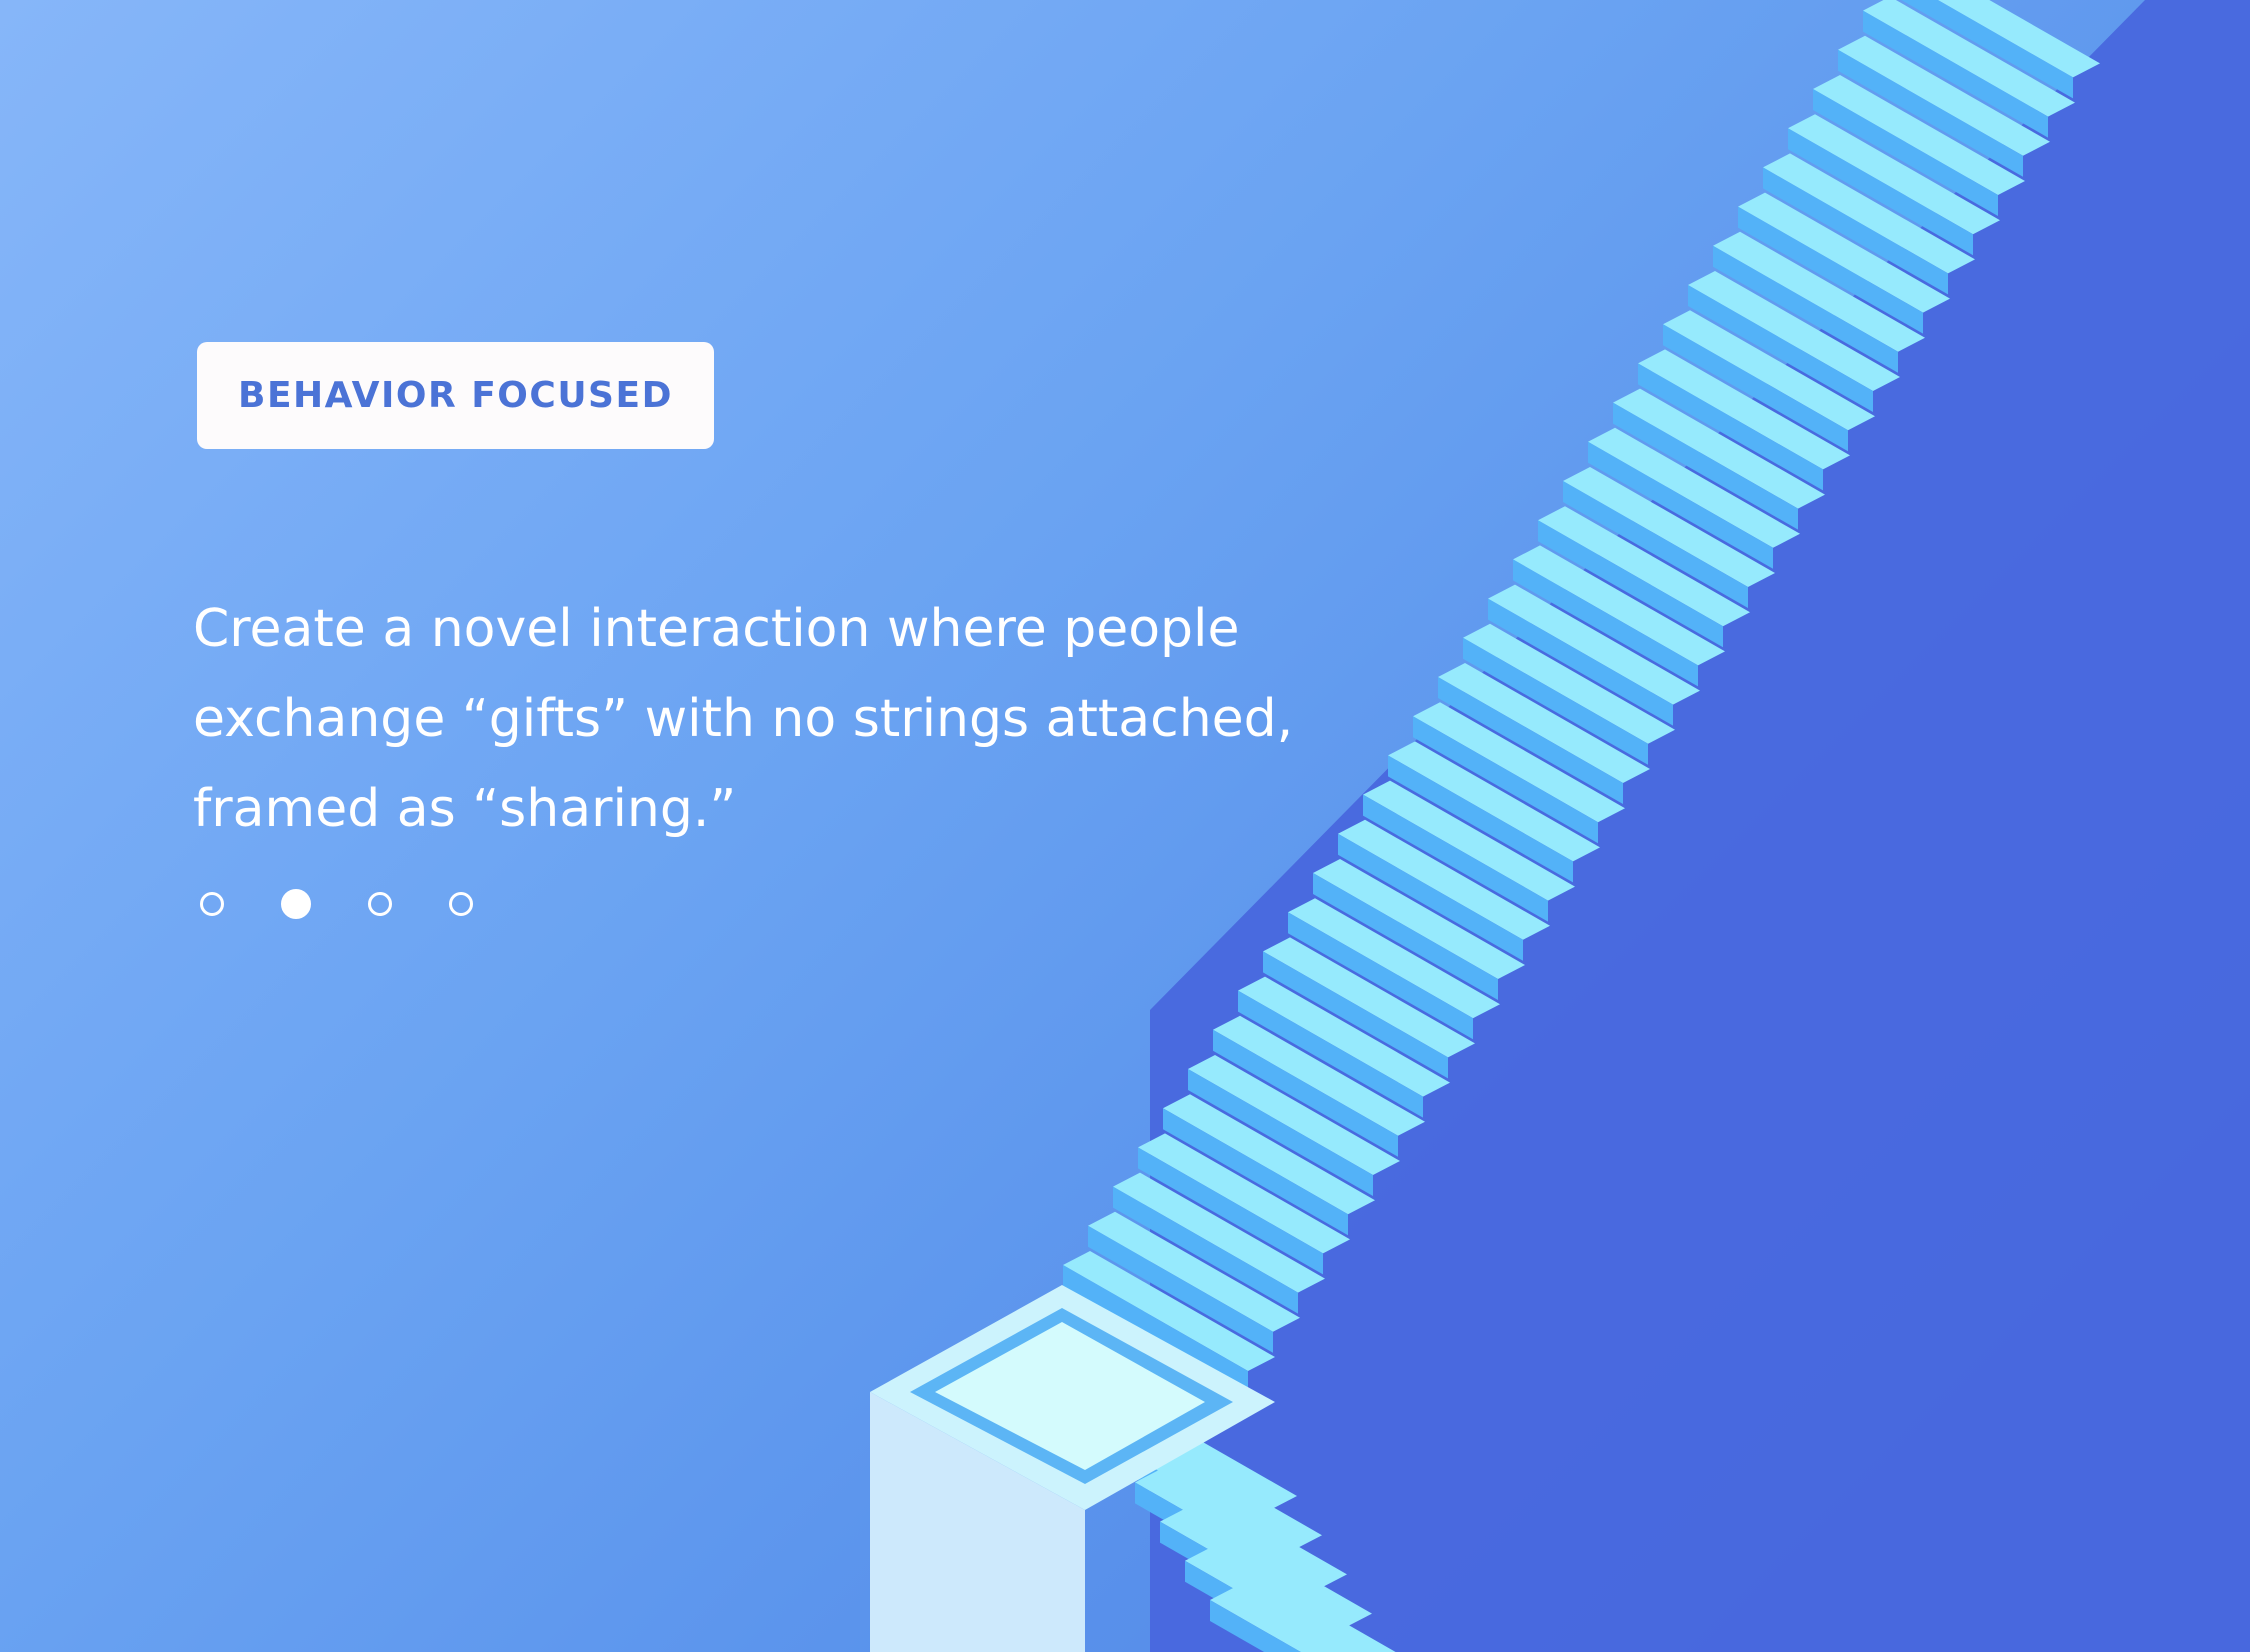 This screenshot has height=1652, width=2250. I want to click on headline-line-3: framed as “sharing.”, so click(465, 809).